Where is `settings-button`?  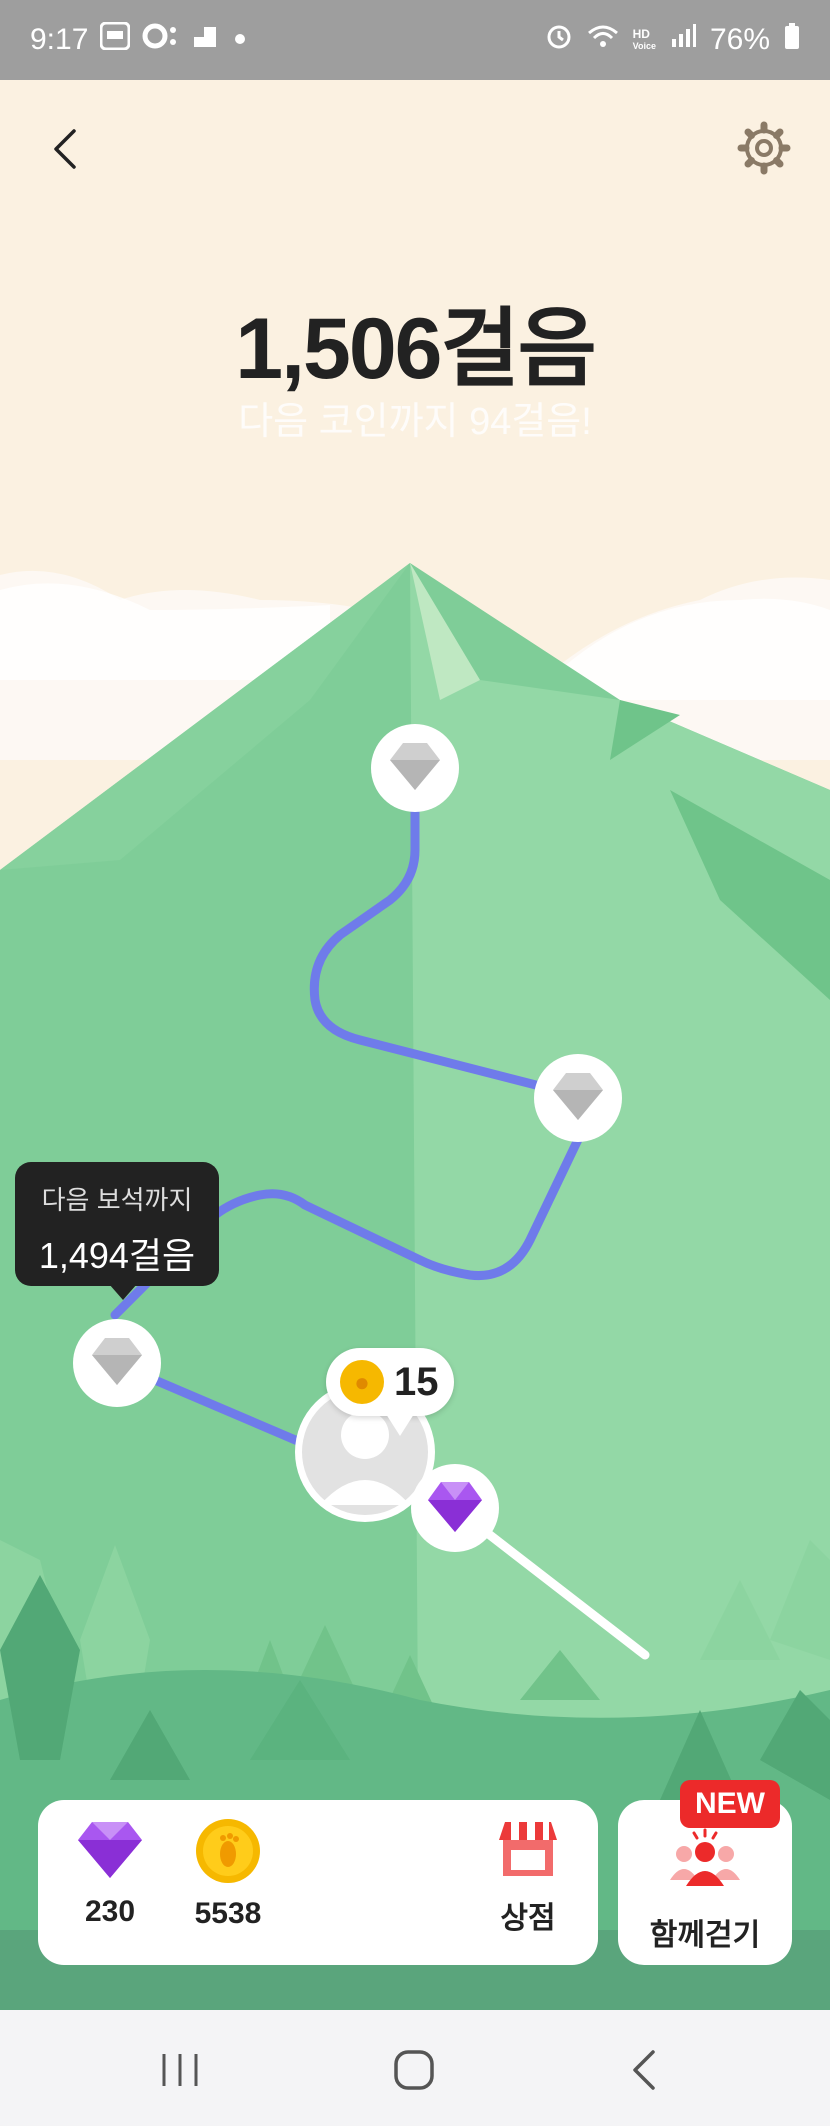 settings-button is located at coordinates (764, 148).